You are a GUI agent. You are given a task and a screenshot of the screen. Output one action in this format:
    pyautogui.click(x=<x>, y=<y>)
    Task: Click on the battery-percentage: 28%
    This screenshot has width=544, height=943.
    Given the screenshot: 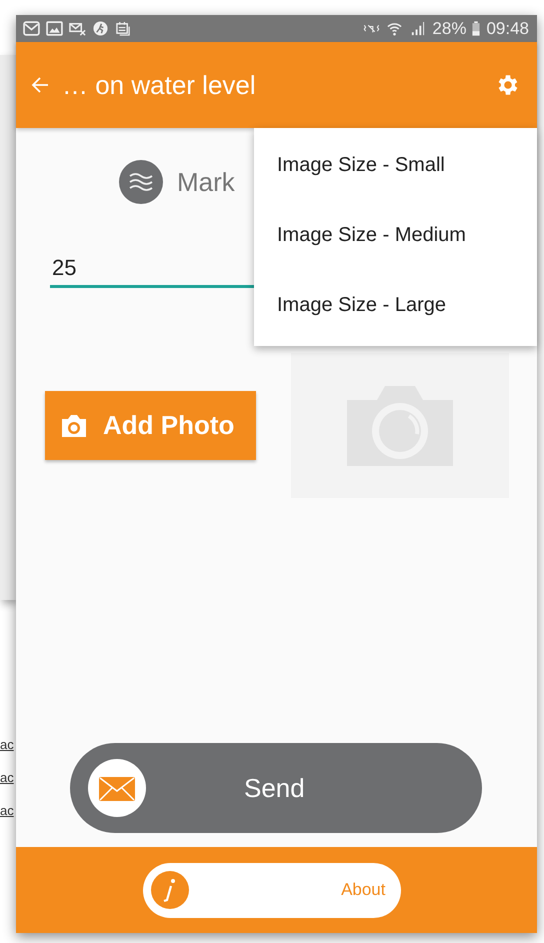 What is the action you would take?
    pyautogui.click(x=449, y=28)
    